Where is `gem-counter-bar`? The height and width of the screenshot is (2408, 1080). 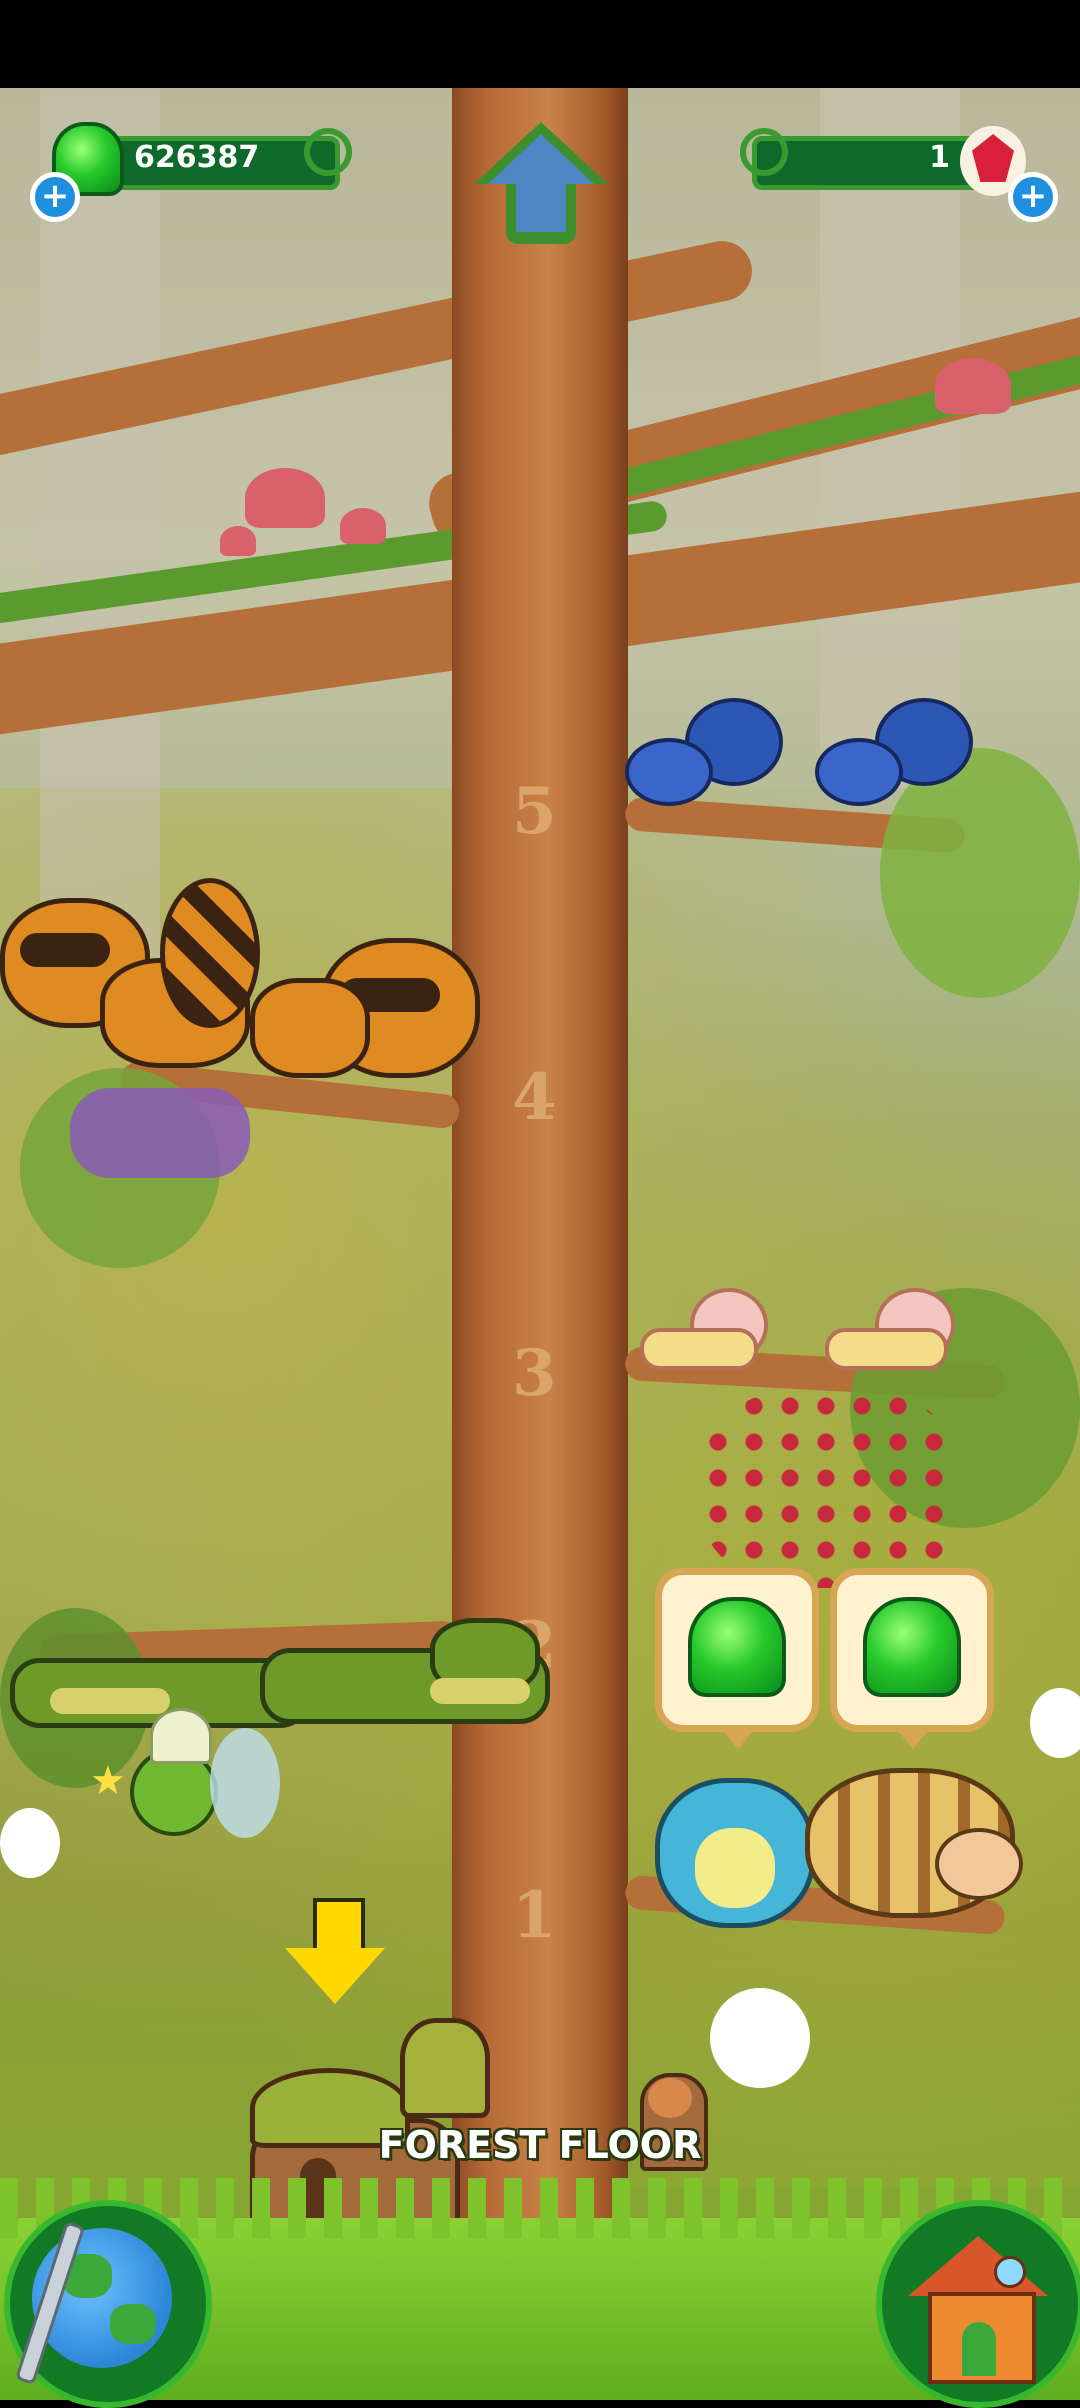 gem-counter-bar is located at coordinates (872, 163).